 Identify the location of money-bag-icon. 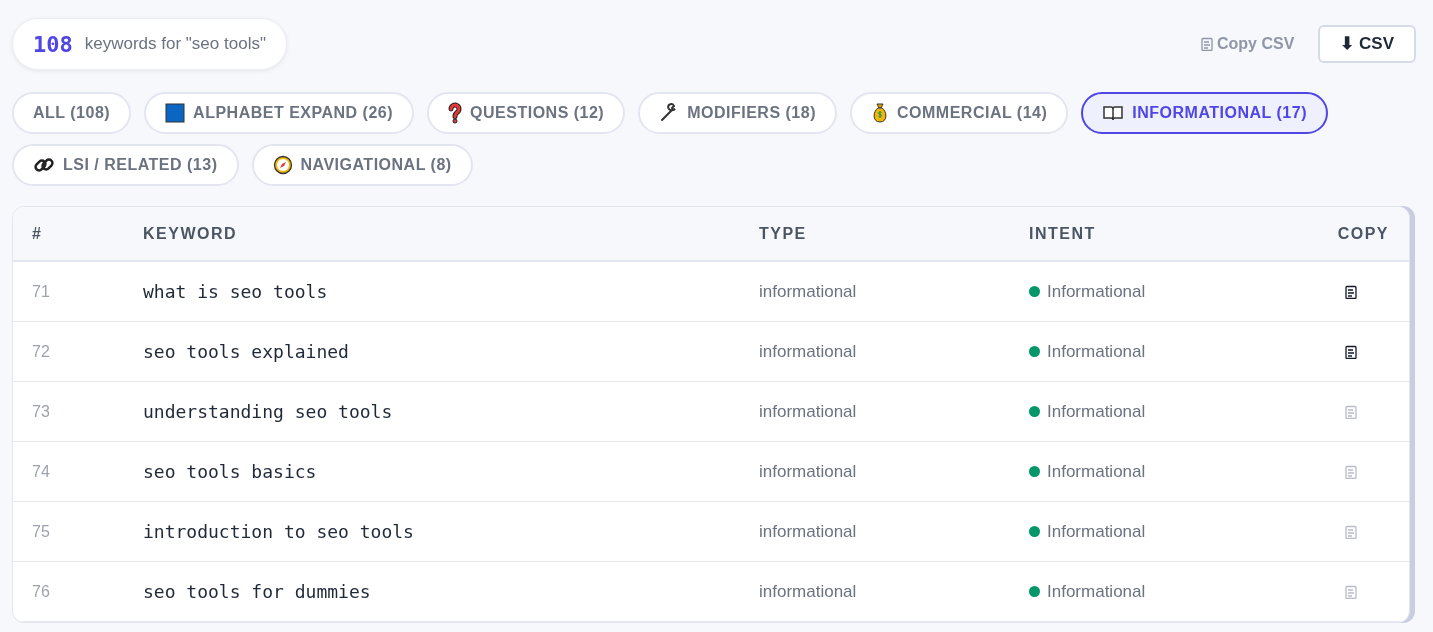
(880, 113).